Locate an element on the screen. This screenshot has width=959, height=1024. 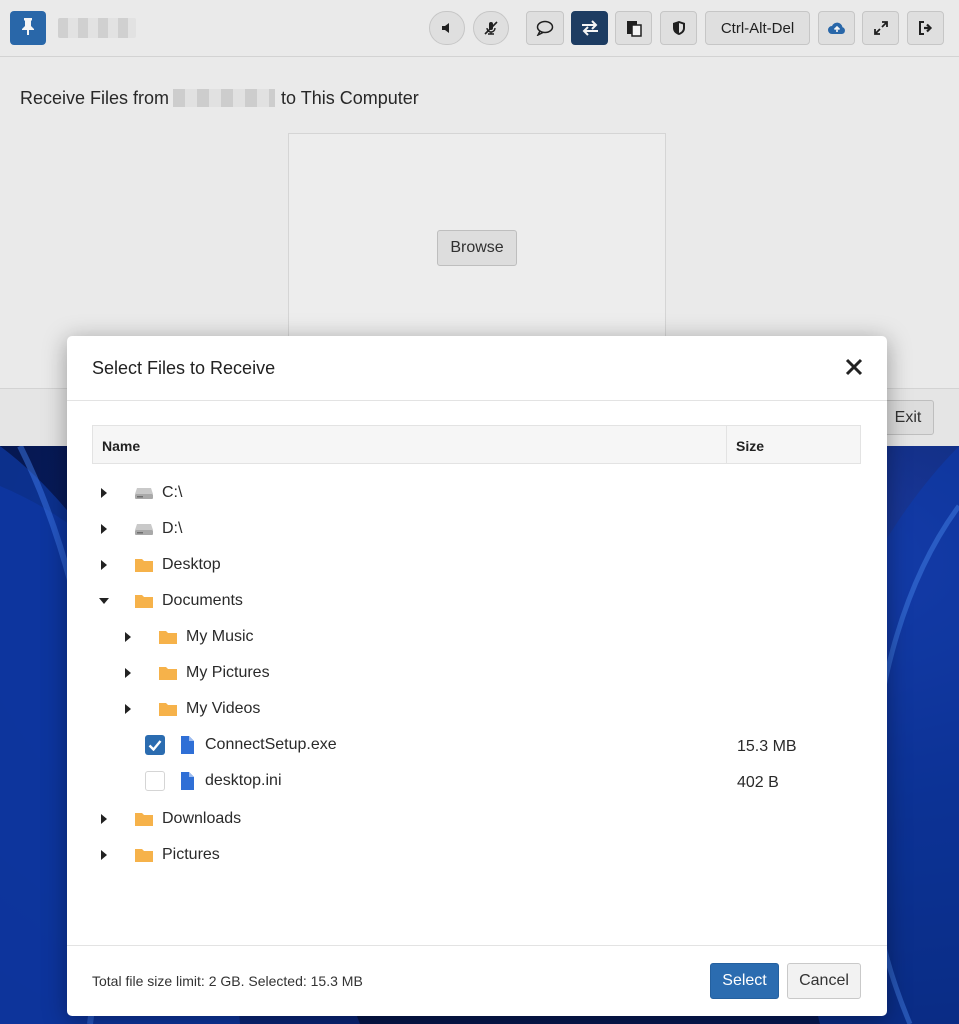
table-header: Name Size is located at coordinates (476, 444).